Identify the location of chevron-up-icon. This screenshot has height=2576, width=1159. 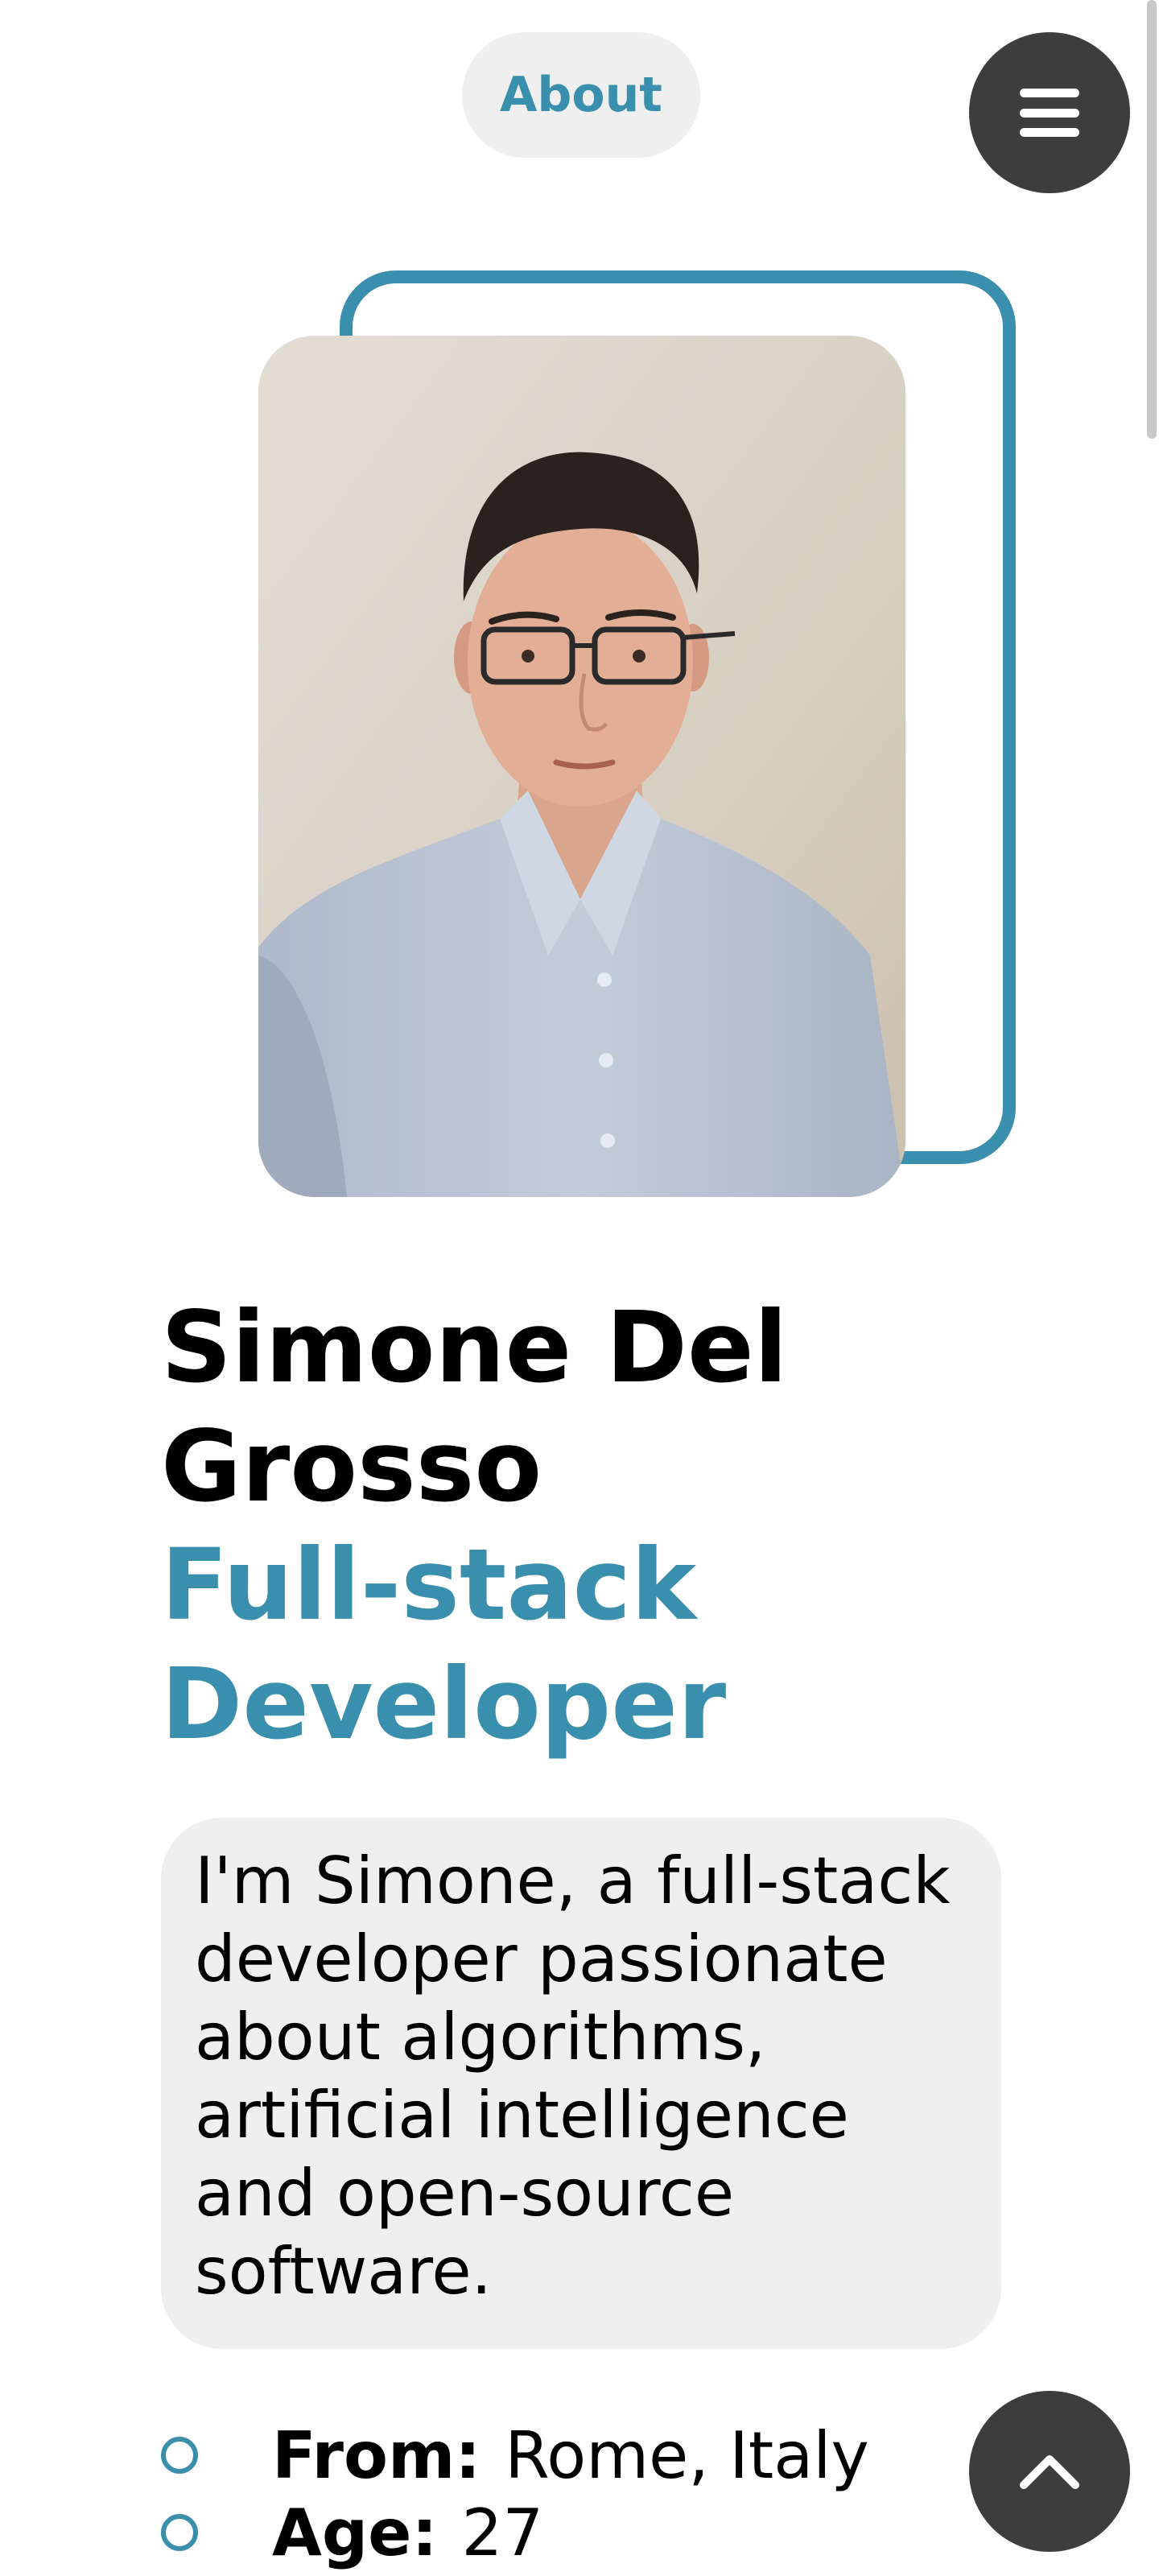
(1049, 2472).